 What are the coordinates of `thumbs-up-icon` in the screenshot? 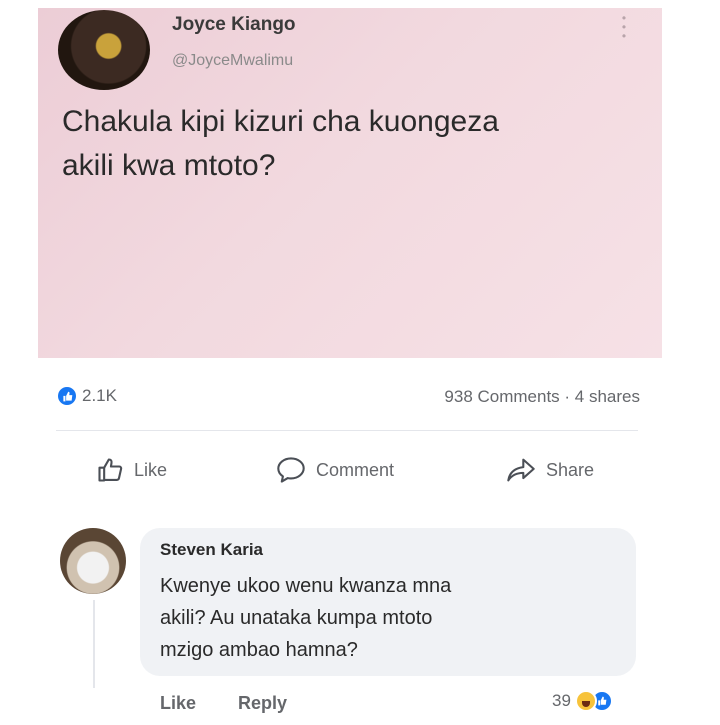 It's located at (110, 470).